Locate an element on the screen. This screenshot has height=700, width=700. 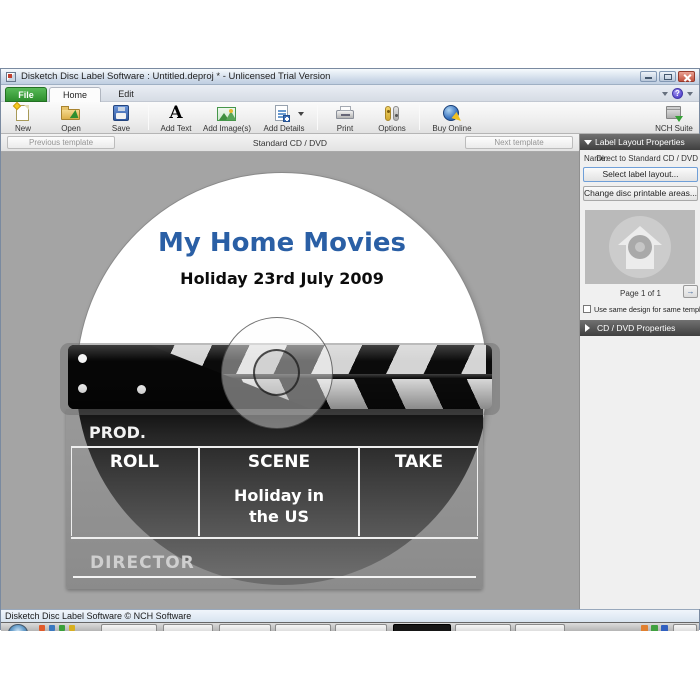
tab-edit: Edit is located at coordinates (126, 94).